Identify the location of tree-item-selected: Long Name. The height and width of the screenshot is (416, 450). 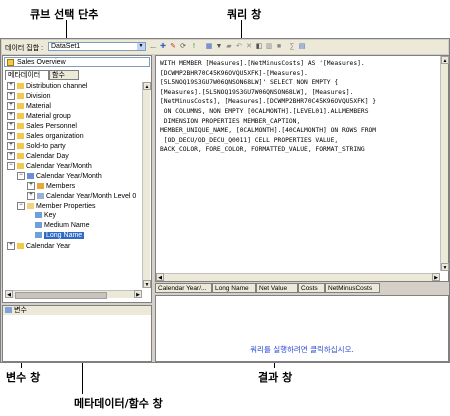
(60, 236).